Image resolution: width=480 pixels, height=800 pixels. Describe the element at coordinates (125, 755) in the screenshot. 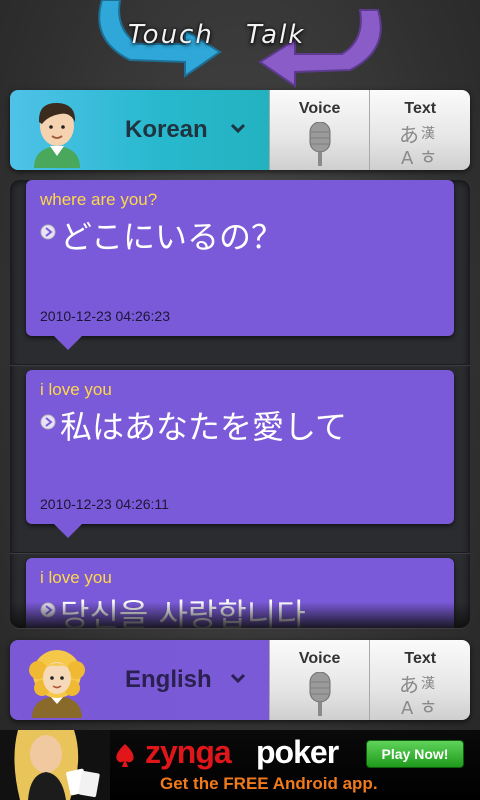

I see `spade-icon` at that location.